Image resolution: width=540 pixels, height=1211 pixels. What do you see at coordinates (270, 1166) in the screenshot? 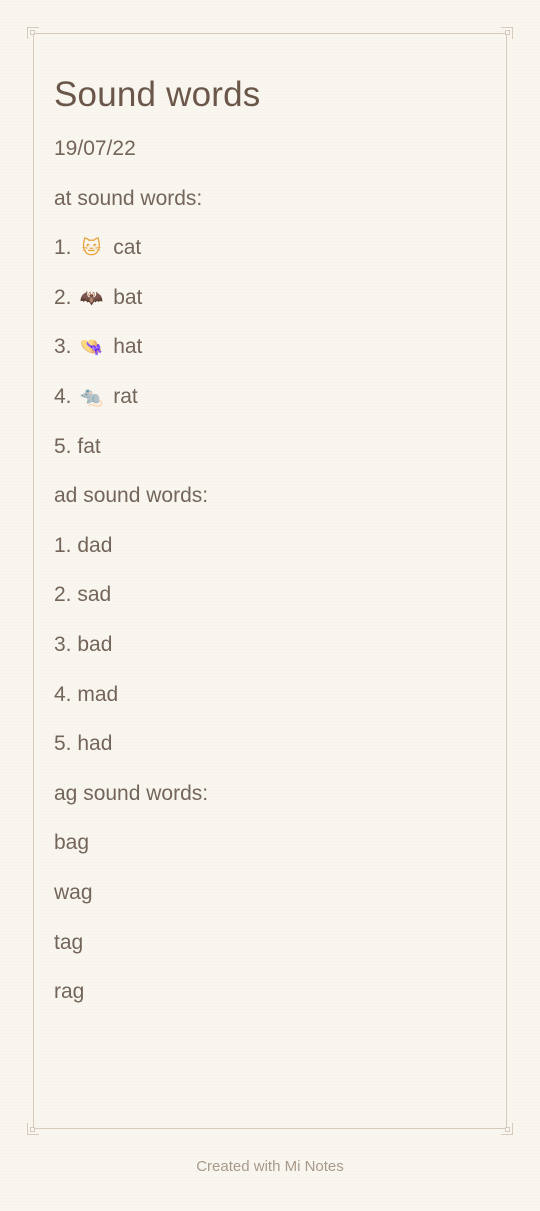
I see `footer-credit: Created with Mi Notes` at bounding box center [270, 1166].